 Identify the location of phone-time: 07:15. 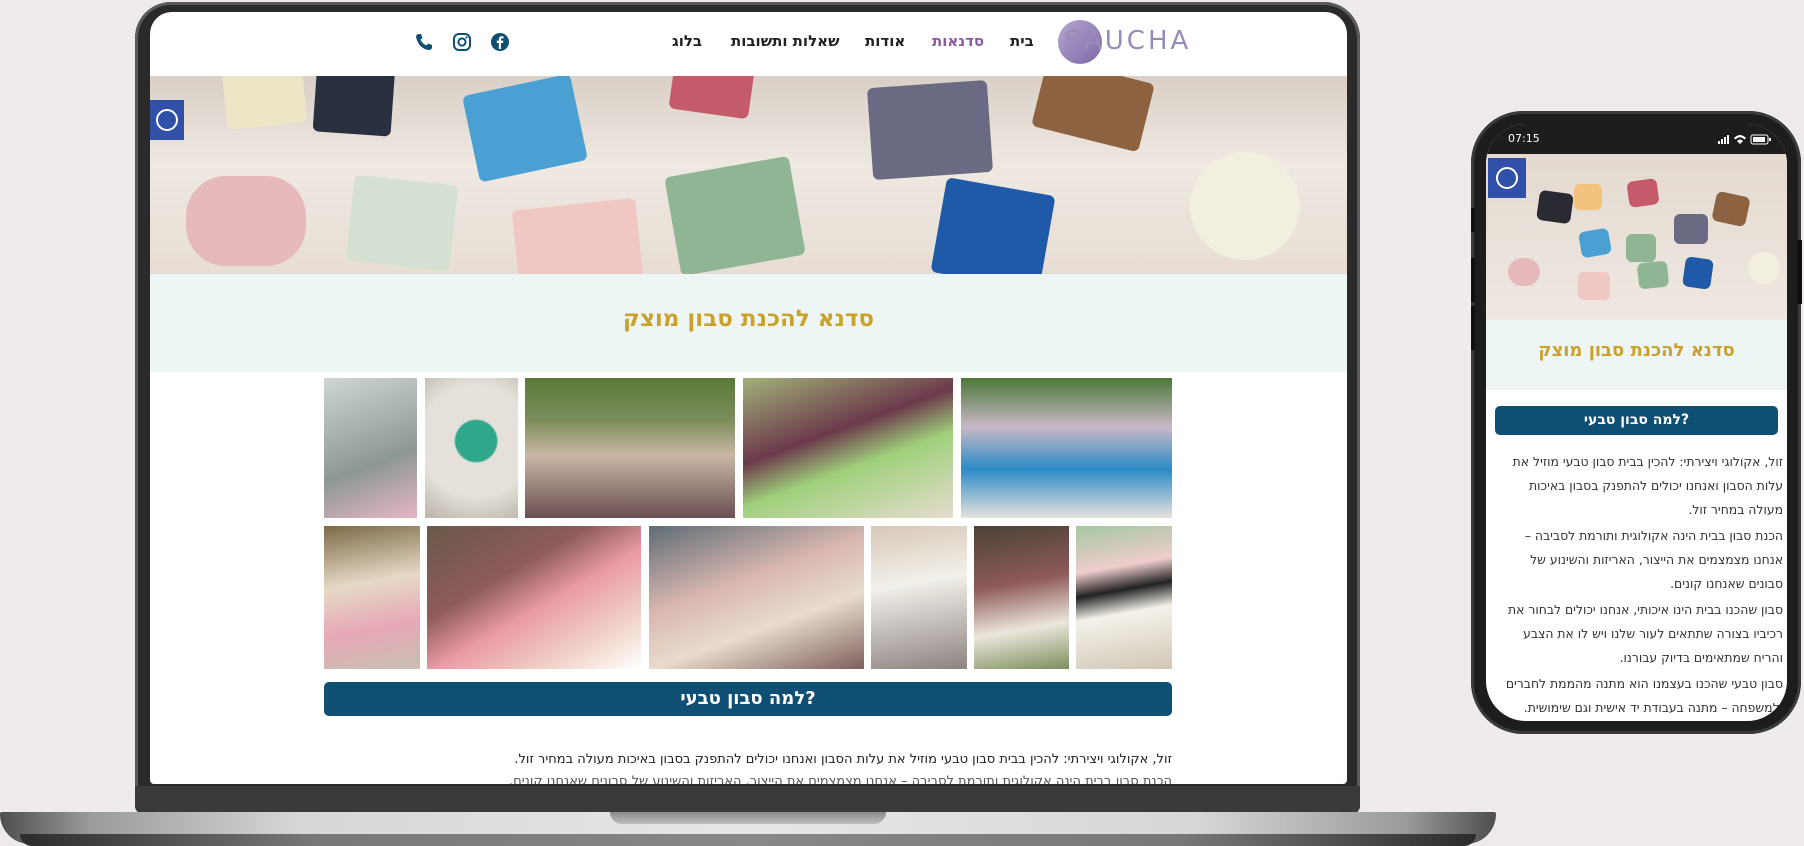
(1524, 138).